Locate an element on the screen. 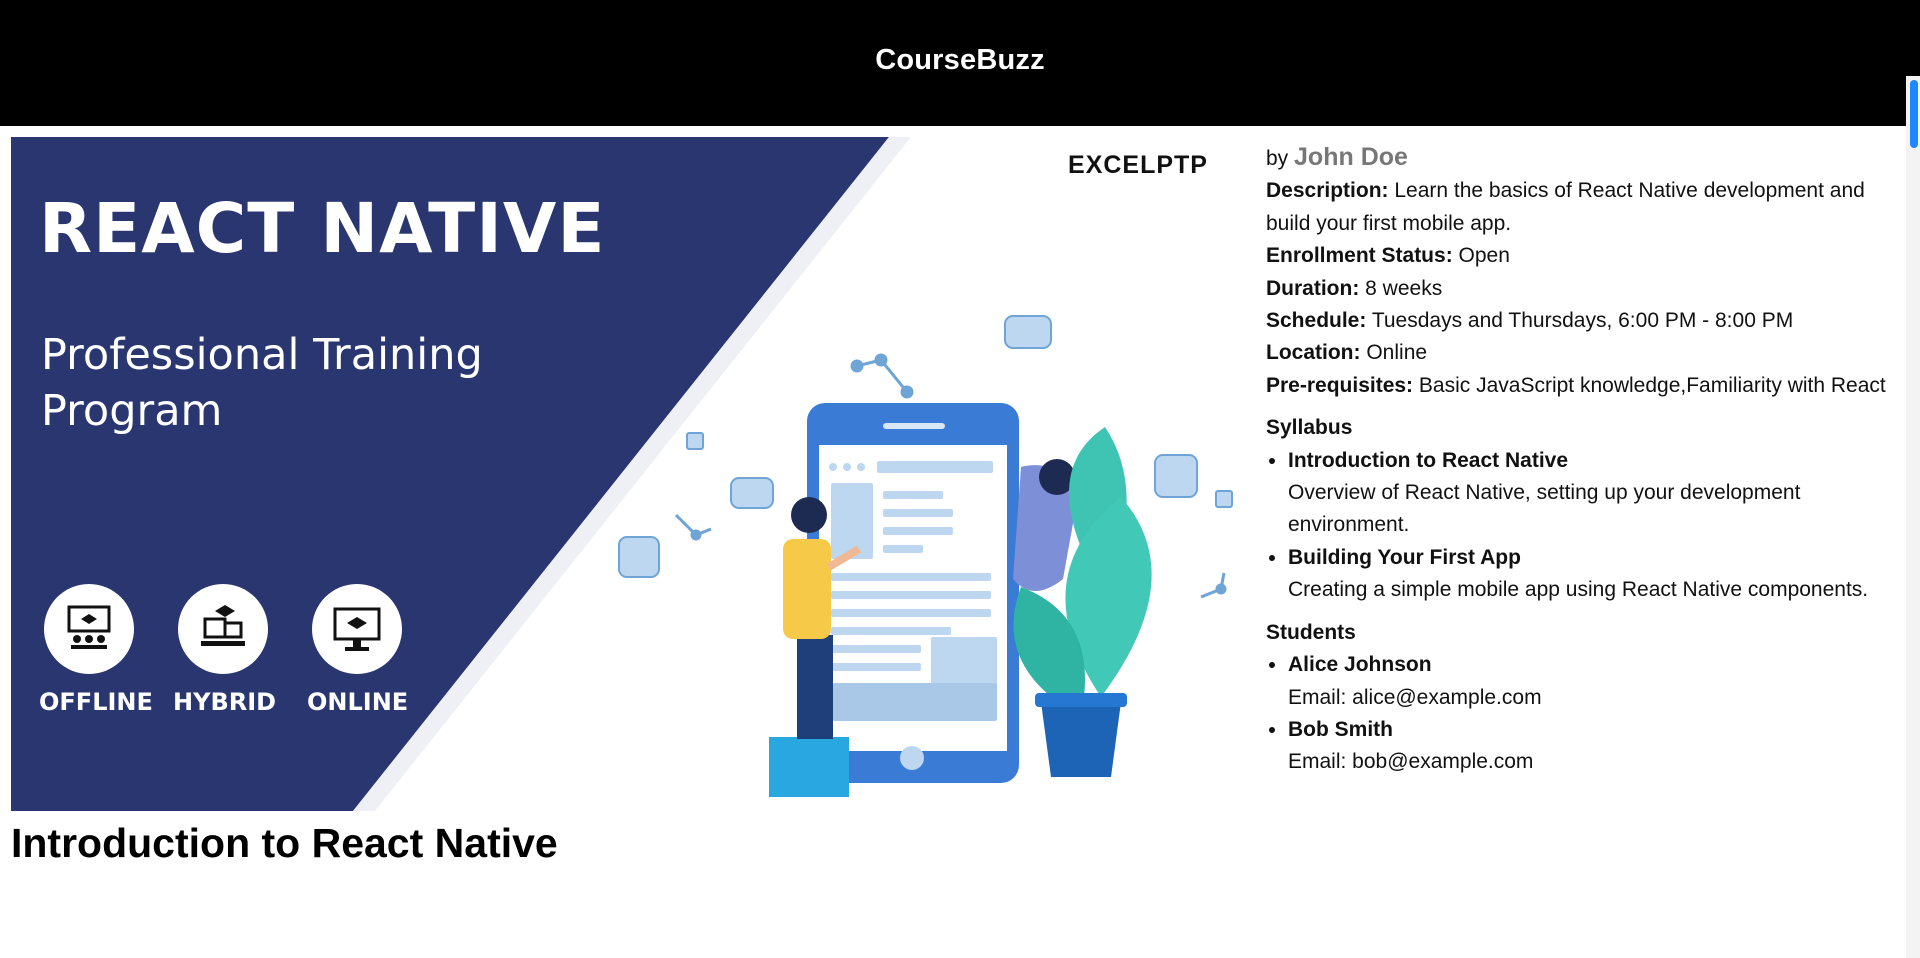 Image resolution: width=1920 pixels, height=958 pixels. location-value: Online is located at coordinates (1397, 353).